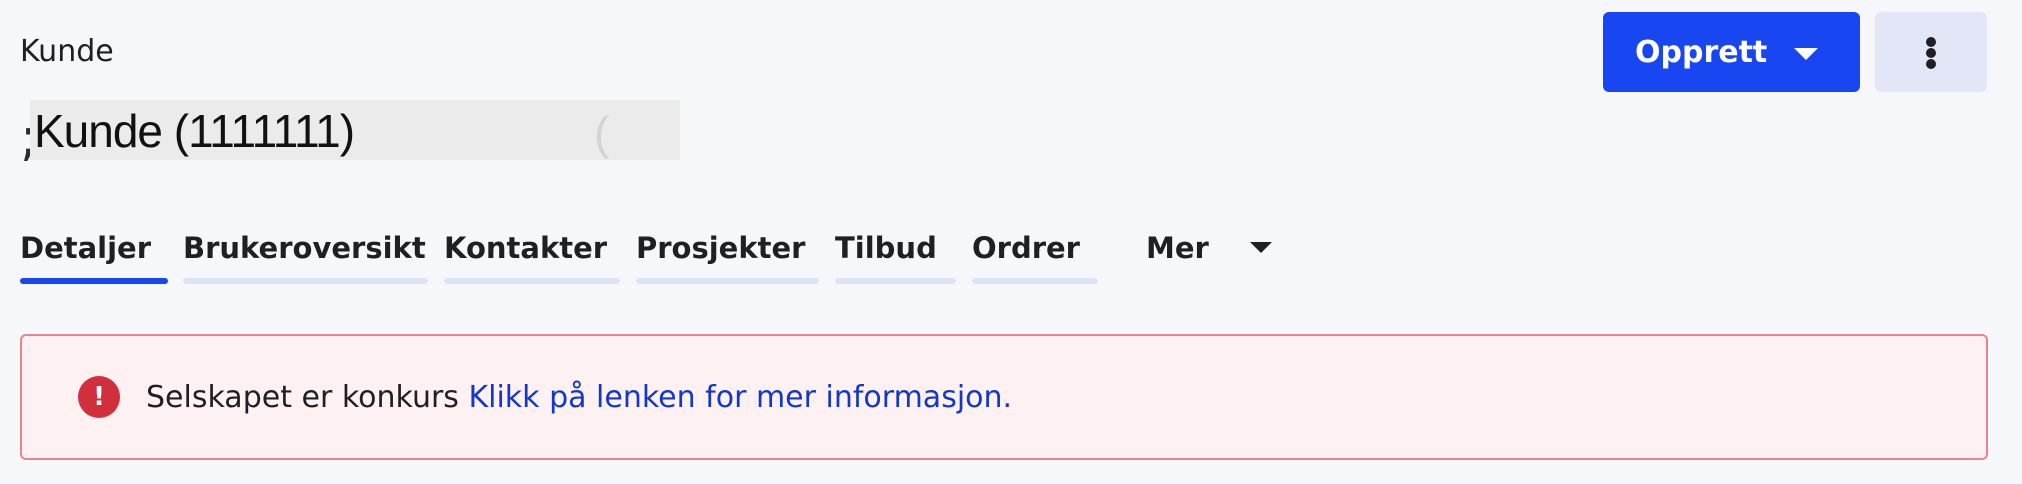  Describe the element at coordinates (304, 248) in the screenshot. I see `tab-label: Brukeroversikt` at that location.